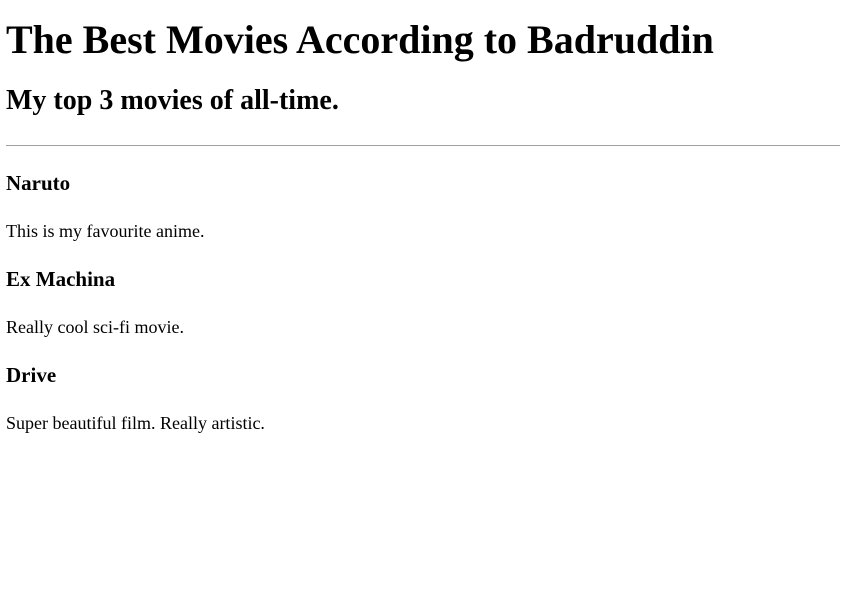  What do you see at coordinates (423, 206) in the screenshot?
I see `movie-item-naruto: Naruto This is my favourite anime.` at bounding box center [423, 206].